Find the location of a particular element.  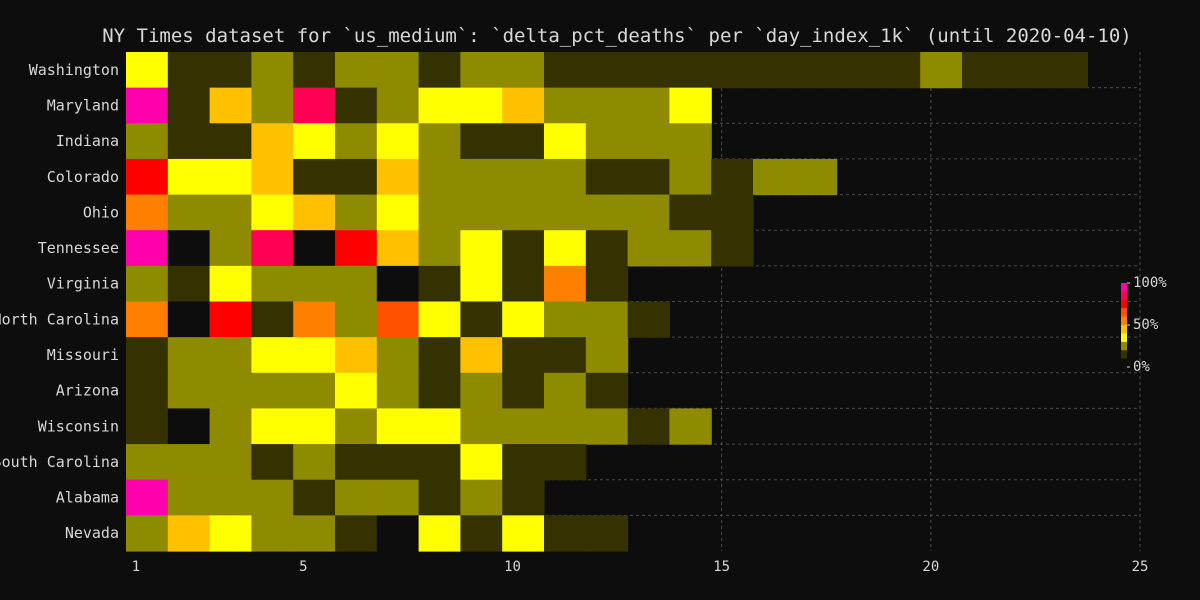

row-label: Arizona is located at coordinates (87, 391).